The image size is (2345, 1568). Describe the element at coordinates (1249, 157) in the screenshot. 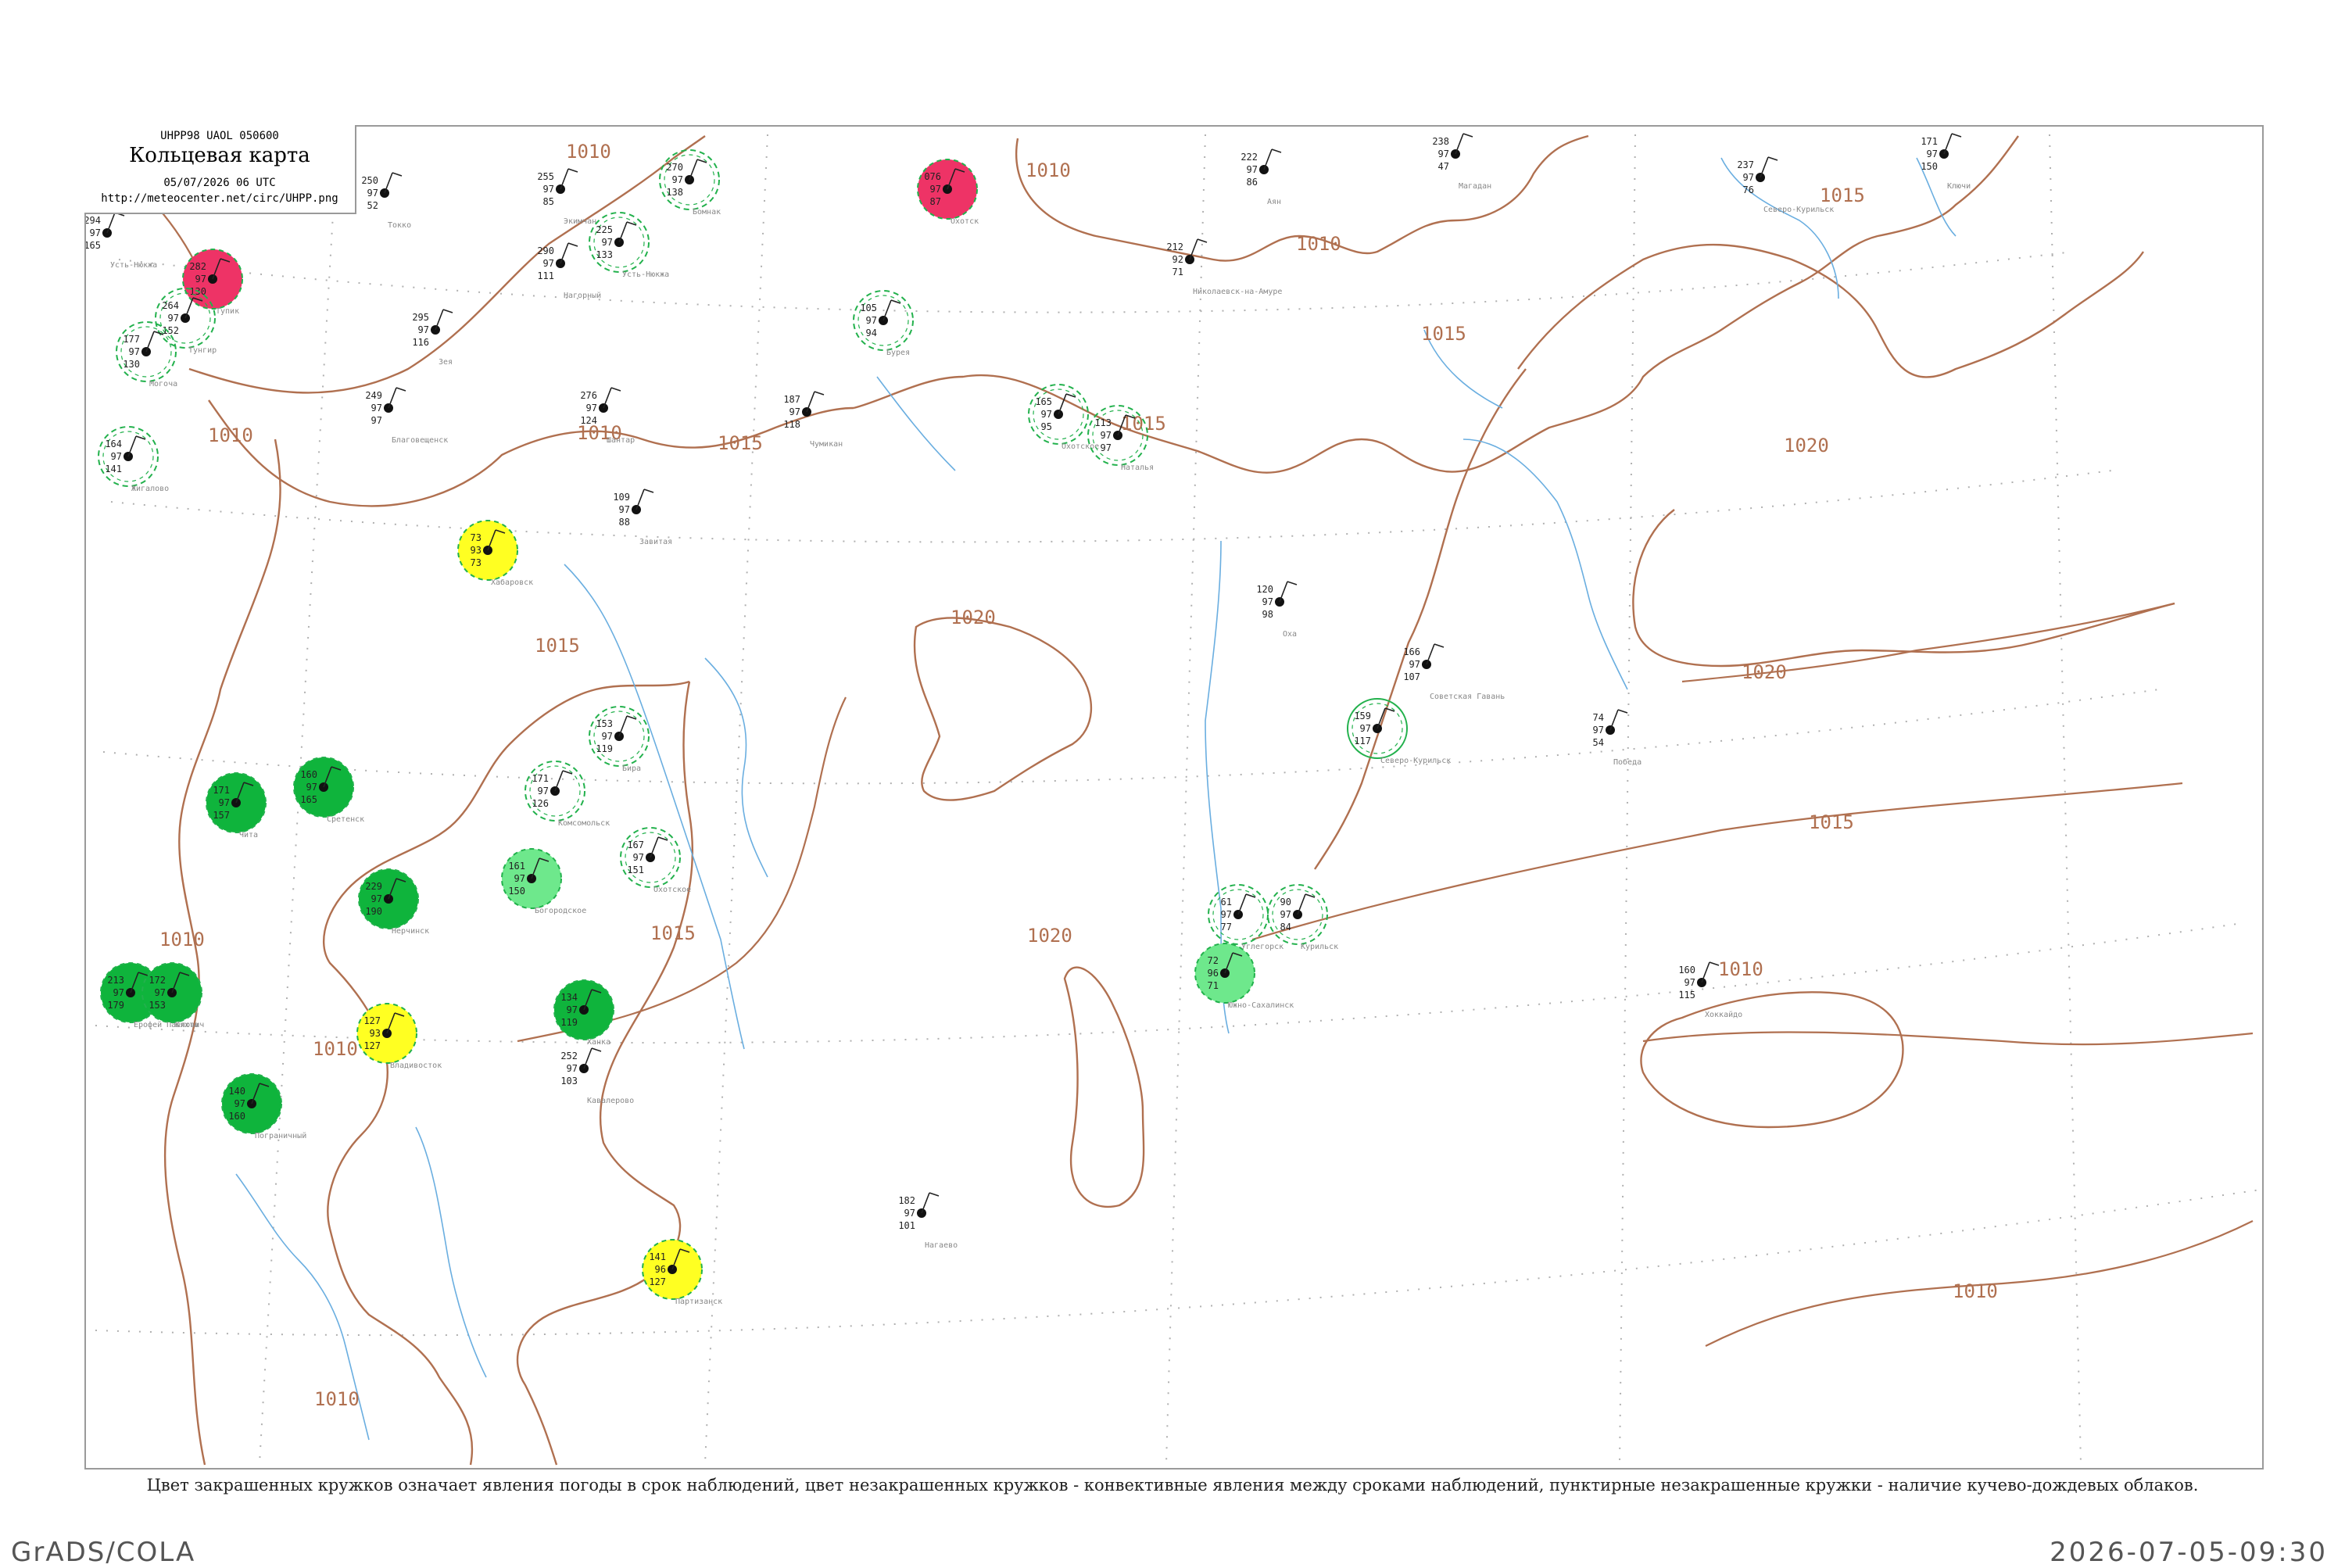

I see `station-temp: 222` at that location.